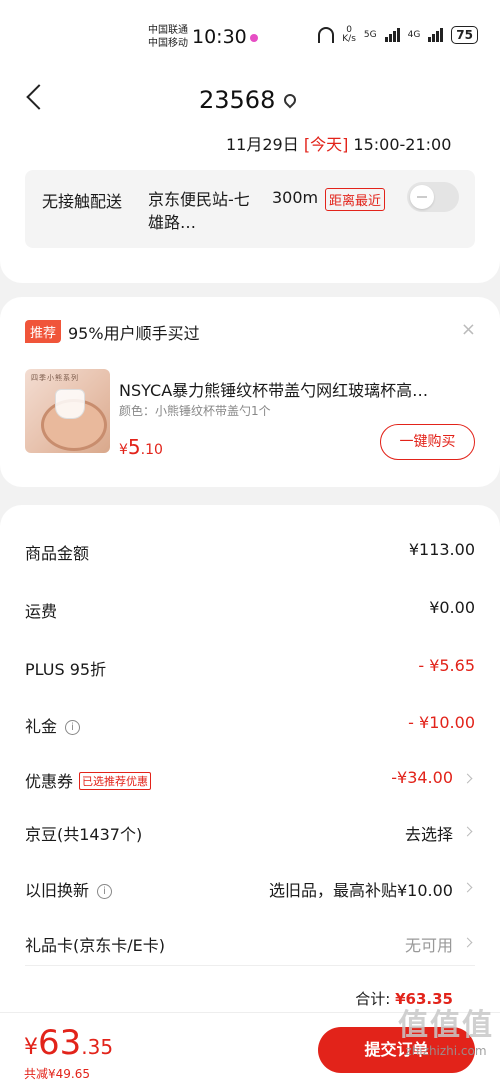 The height and width of the screenshot is (1083, 500). Describe the element at coordinates (446, 1051) in the screenshot. I see `watermark-site: zhizhizhi.com` at that location.